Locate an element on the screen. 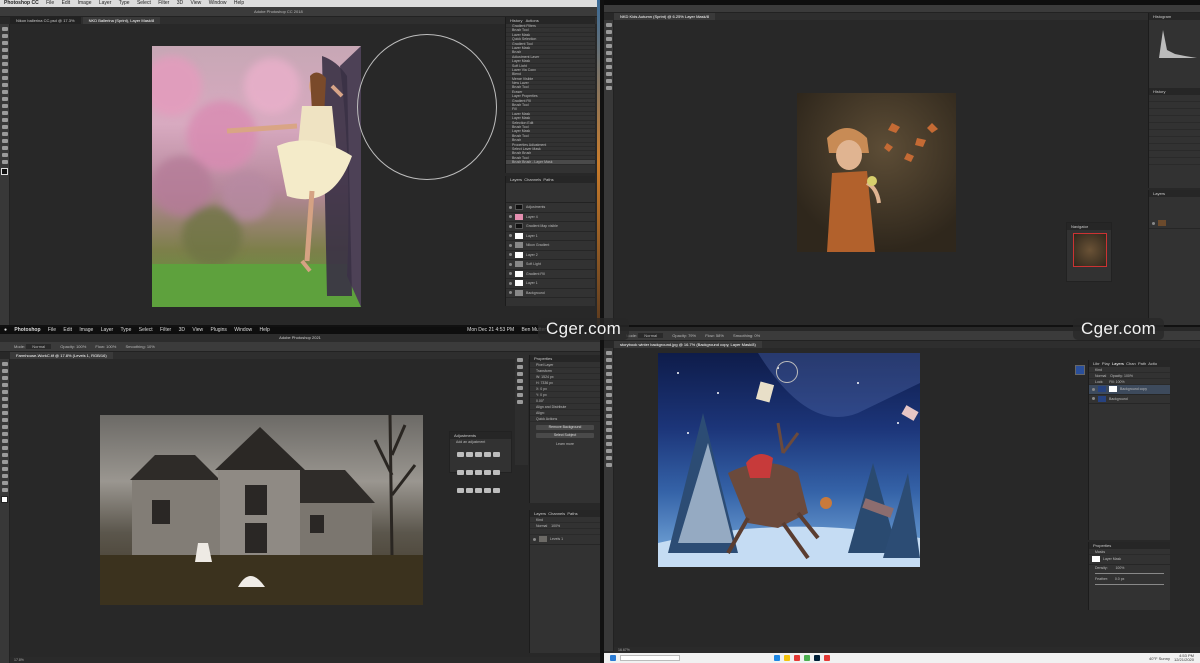 The image size is (1200, 663). menu-filter: Filter is located at coordinates (163, 3).